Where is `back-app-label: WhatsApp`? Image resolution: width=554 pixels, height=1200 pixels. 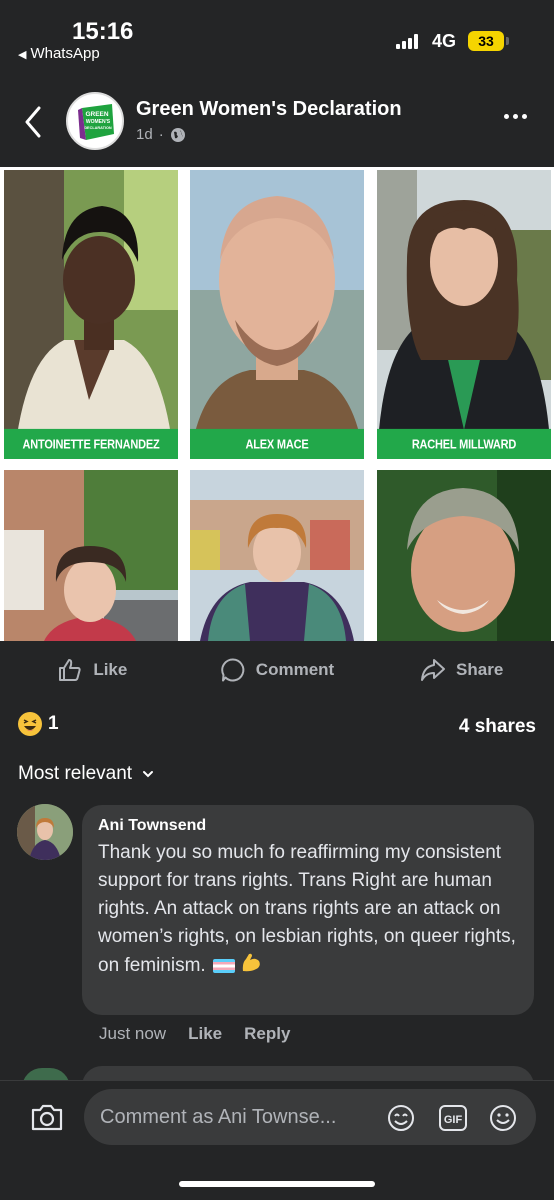
back-app-label: WhatsApp is located at coordinates (65, 53).